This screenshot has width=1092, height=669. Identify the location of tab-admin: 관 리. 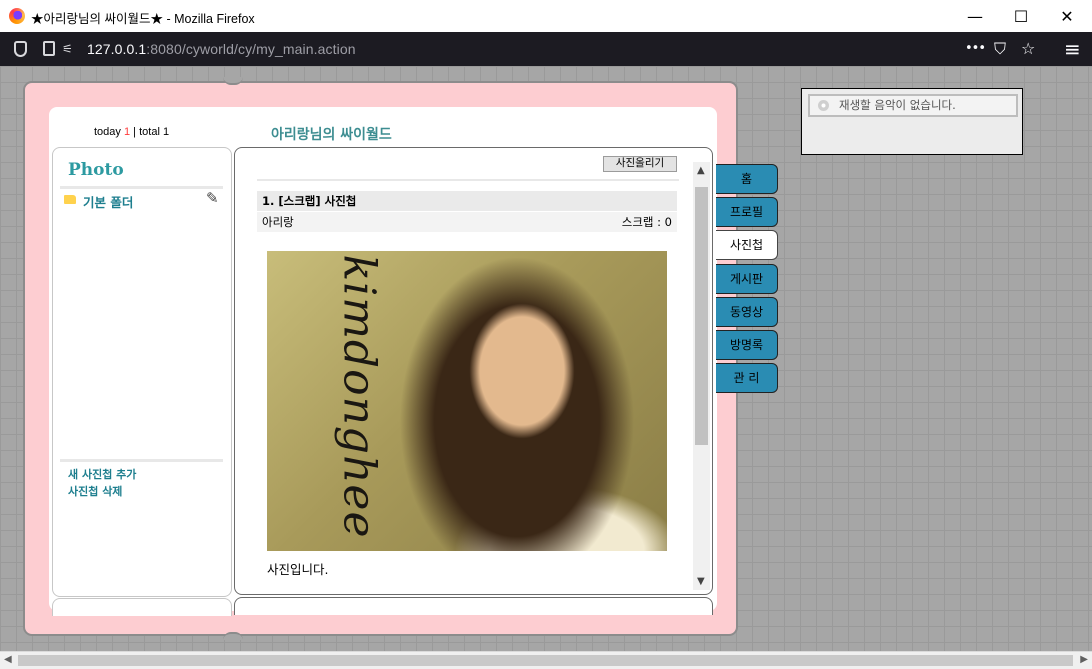
(747, 378).